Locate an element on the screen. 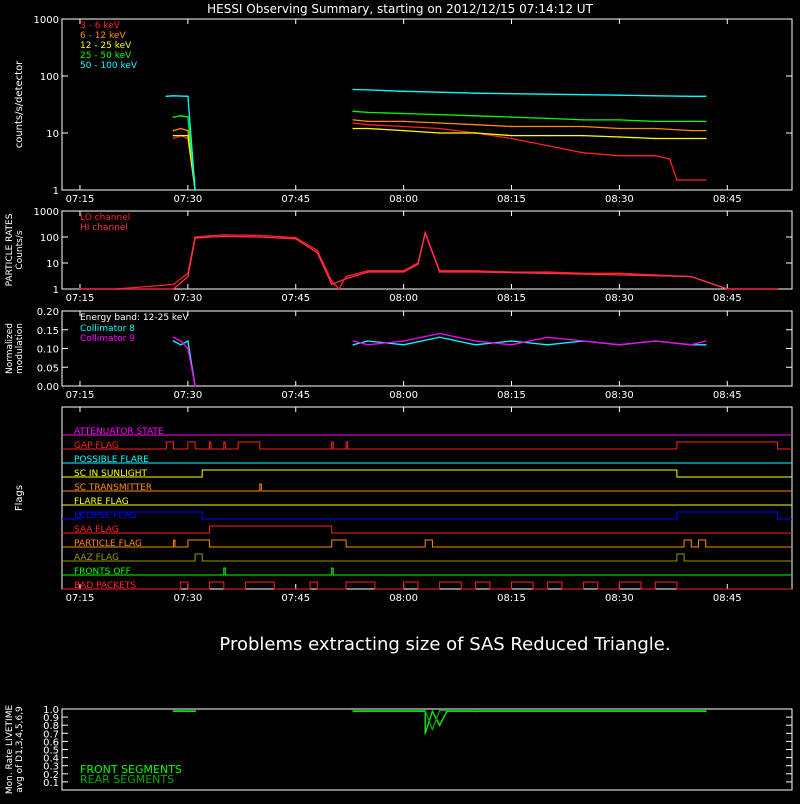 The width and height of the screenshot is (800, 804). y-tick-label: 100 is located at coordinates (49, 238).